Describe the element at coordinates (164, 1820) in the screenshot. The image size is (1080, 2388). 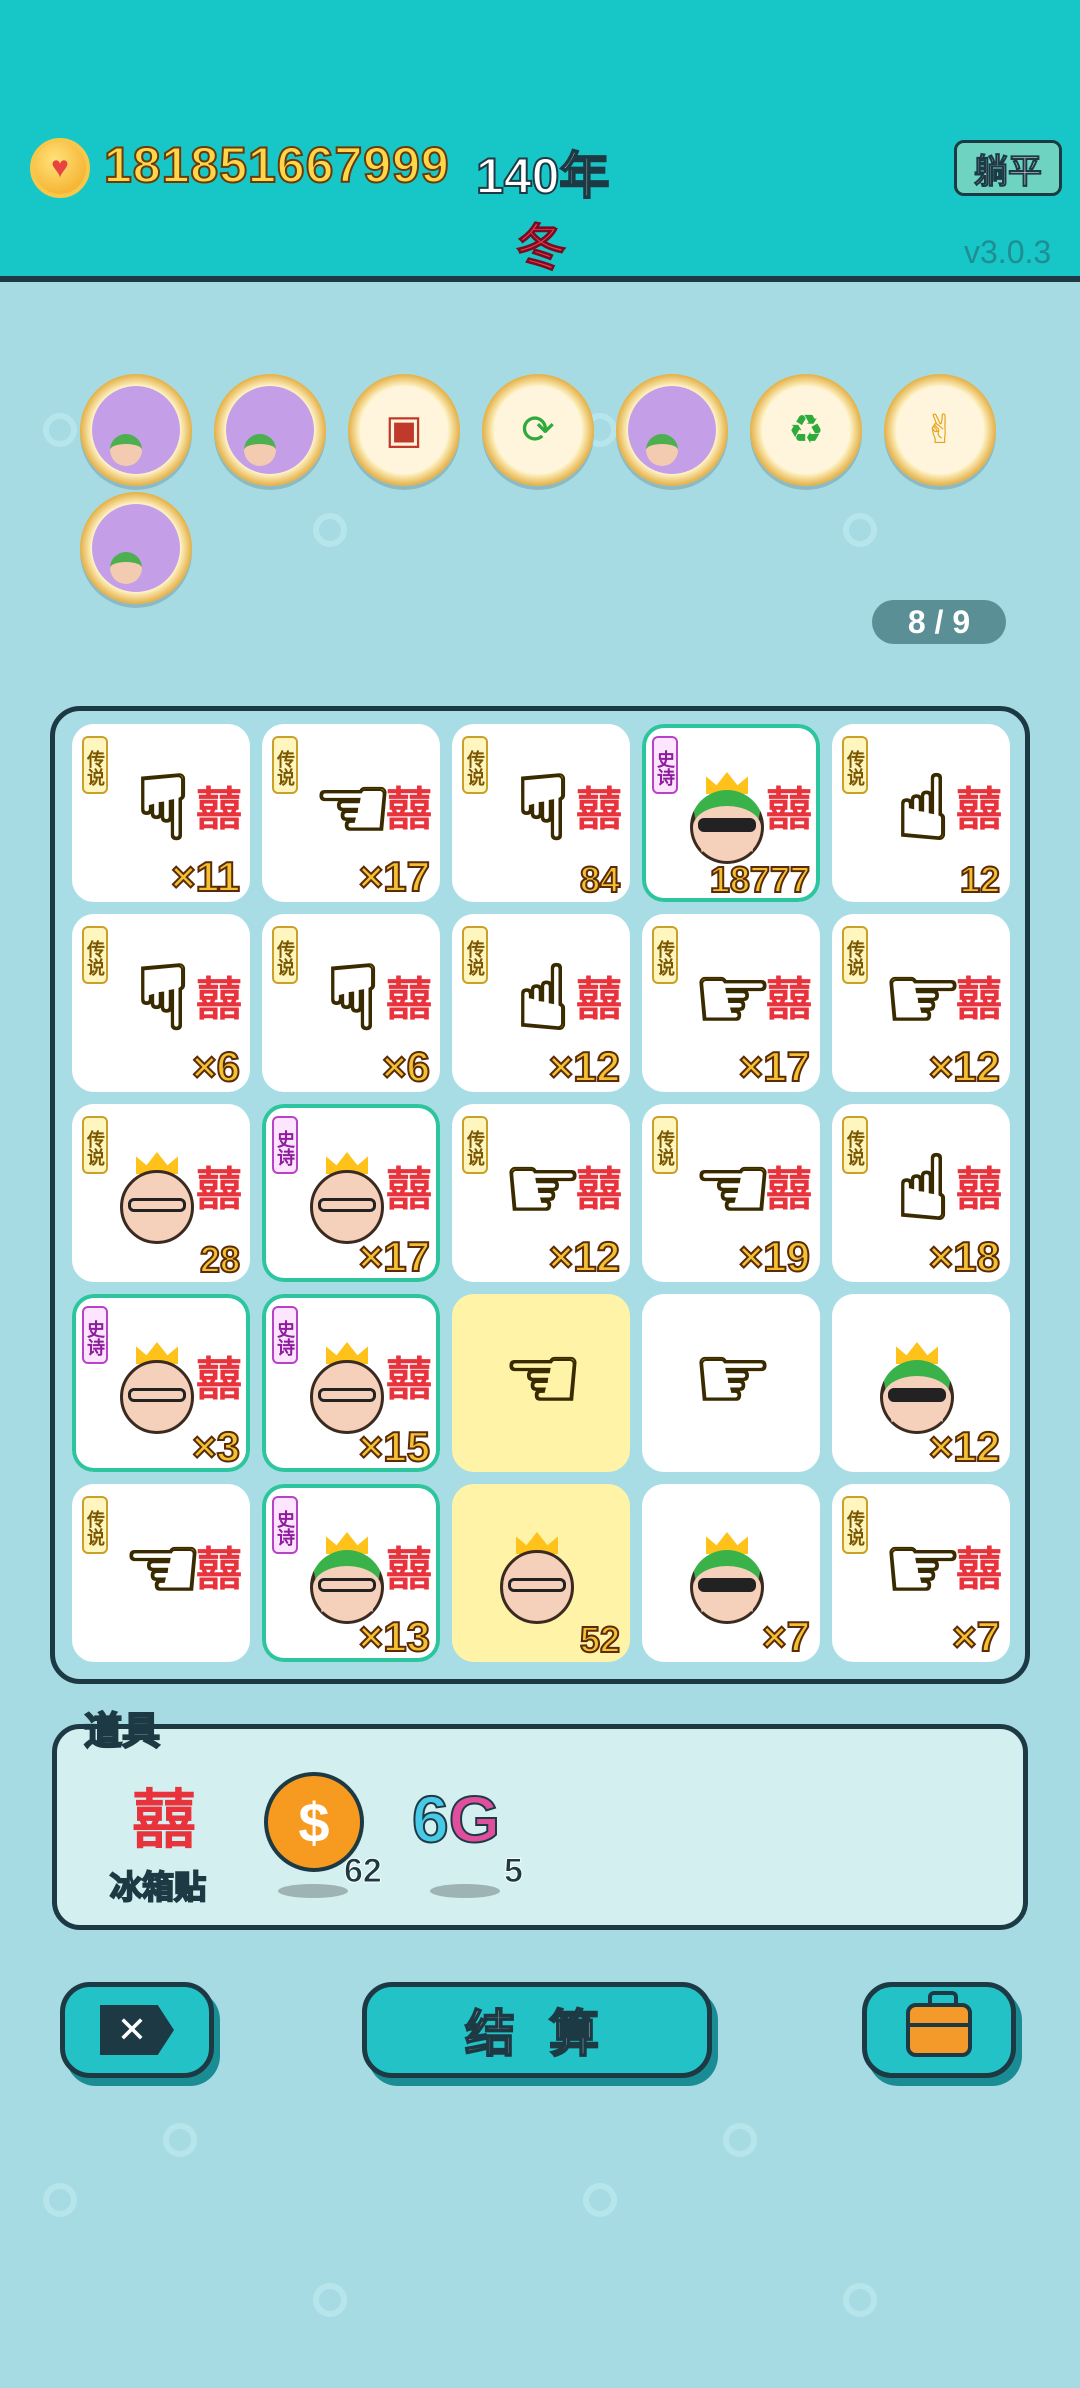
I see `fridge-magnet-icon: 囍` at that location.